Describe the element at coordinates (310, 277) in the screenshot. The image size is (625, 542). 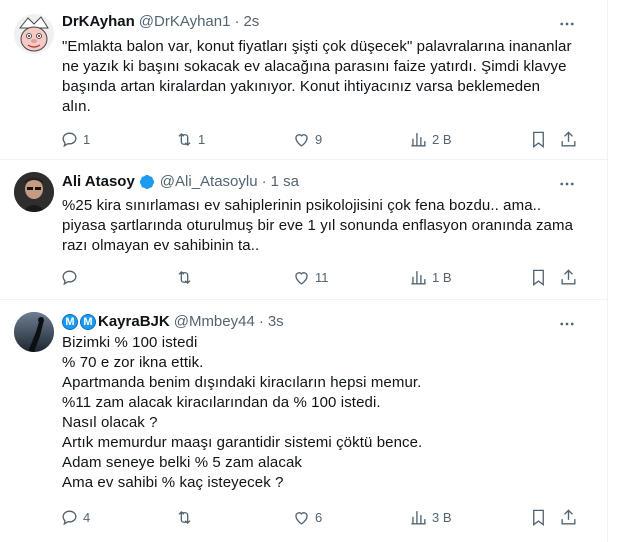
I see `like-button: 11` at that location.